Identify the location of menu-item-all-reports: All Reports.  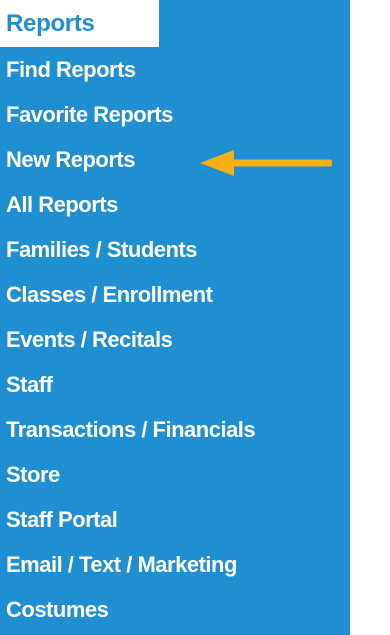
(175, 204).